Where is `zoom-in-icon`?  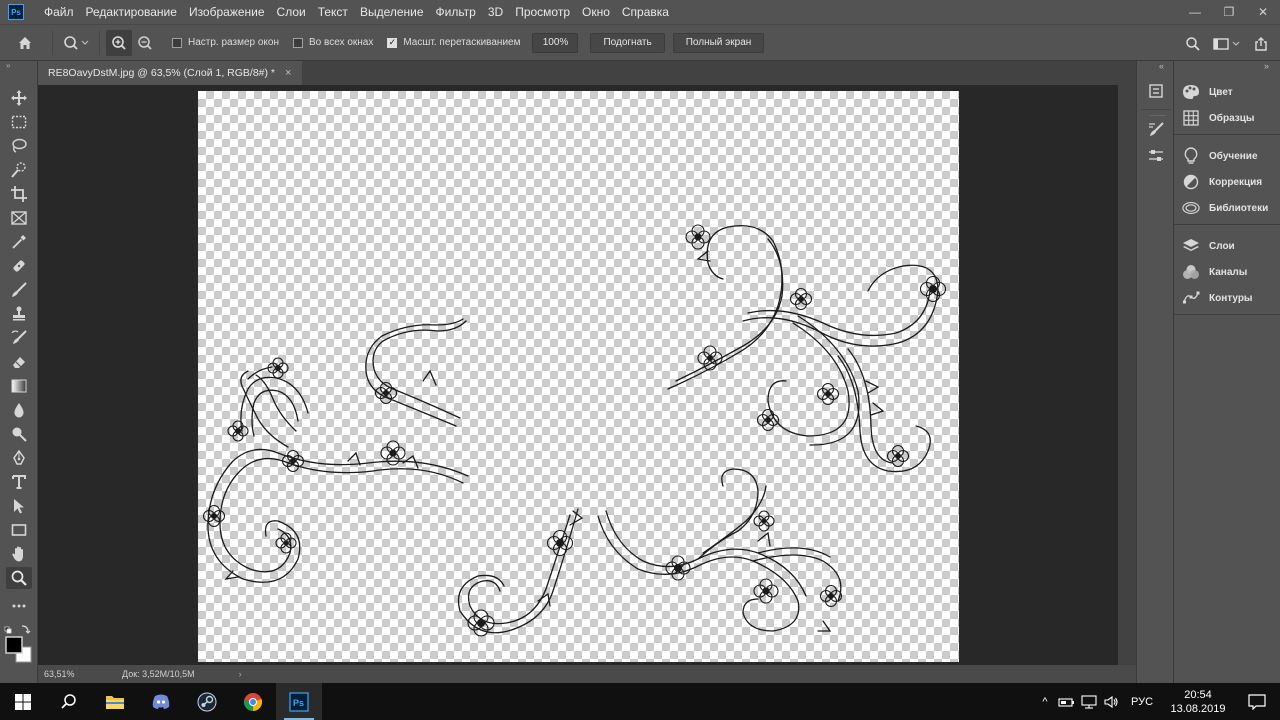
zoom-in-icon is located at coordinates (119, 42).